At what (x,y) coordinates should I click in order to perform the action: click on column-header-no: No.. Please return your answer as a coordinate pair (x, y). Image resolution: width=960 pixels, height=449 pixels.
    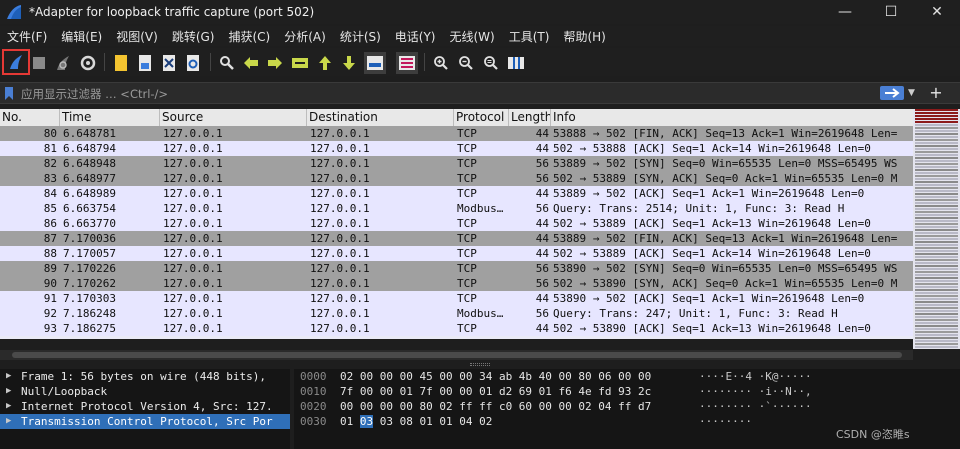
    Looking at the image, I should click on (30, 117).